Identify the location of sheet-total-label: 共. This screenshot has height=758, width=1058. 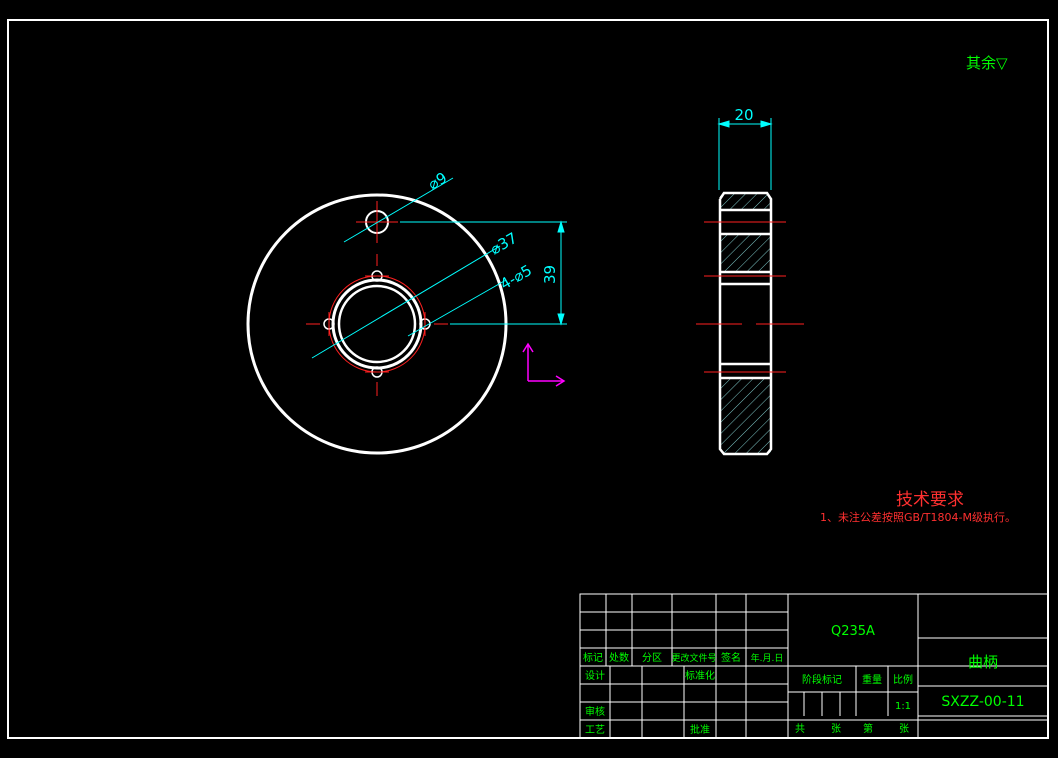
(800, 729).